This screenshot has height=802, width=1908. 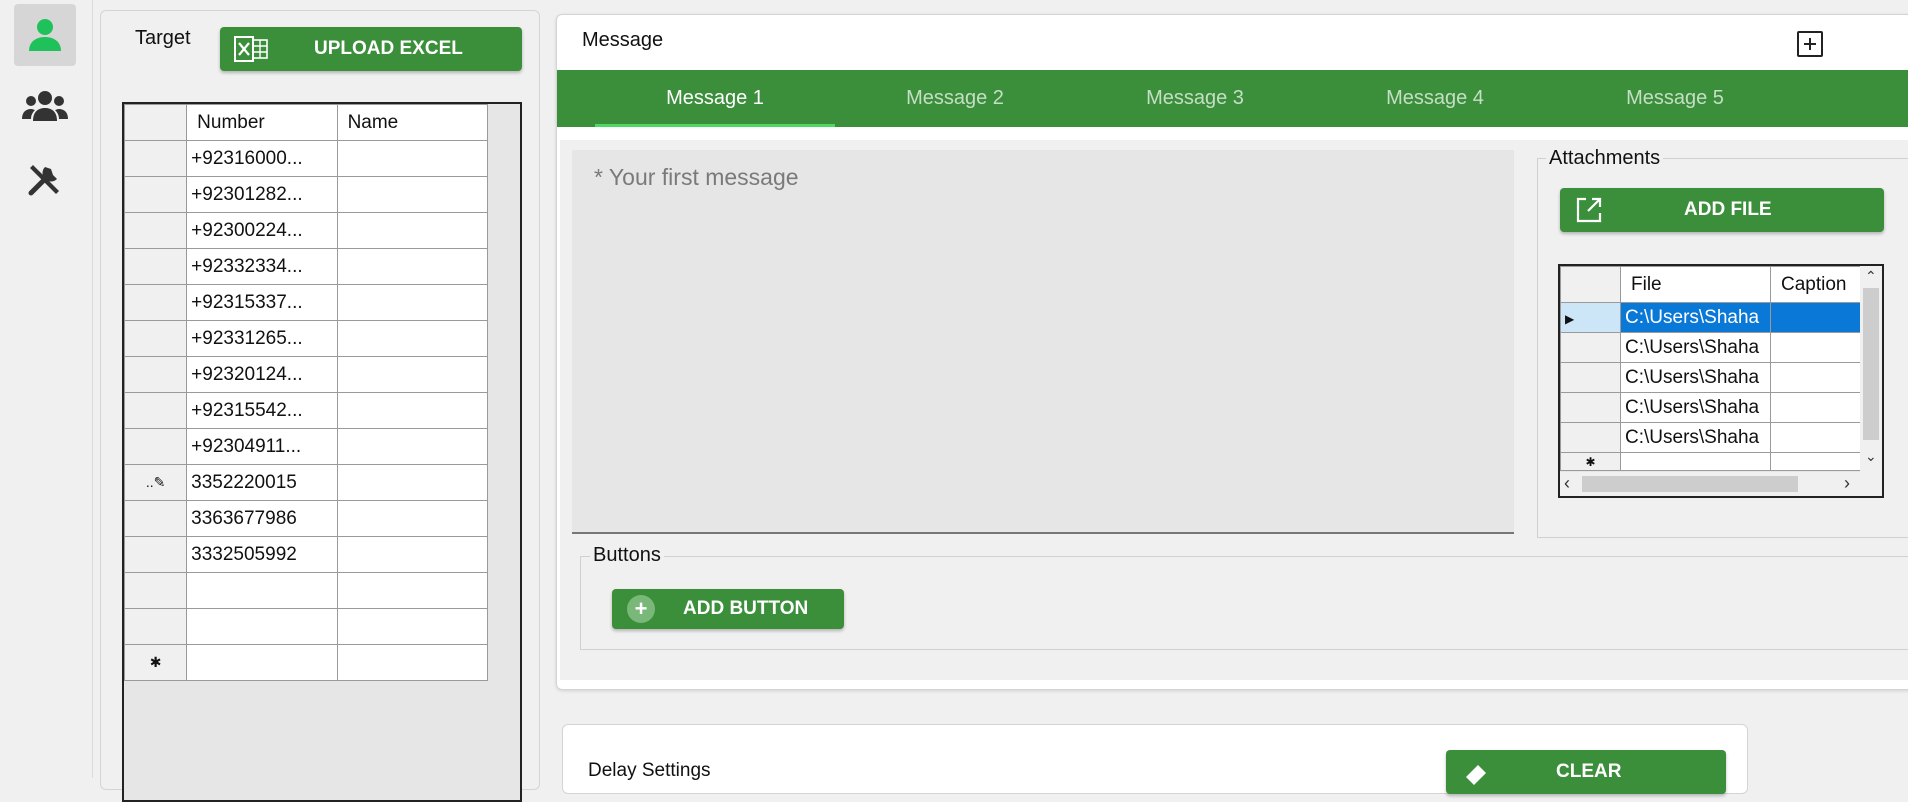 What do you see at coordinates (1810, 44) in the screenshot?
I see `add-message-icon` at bounding box center [1810, 44].